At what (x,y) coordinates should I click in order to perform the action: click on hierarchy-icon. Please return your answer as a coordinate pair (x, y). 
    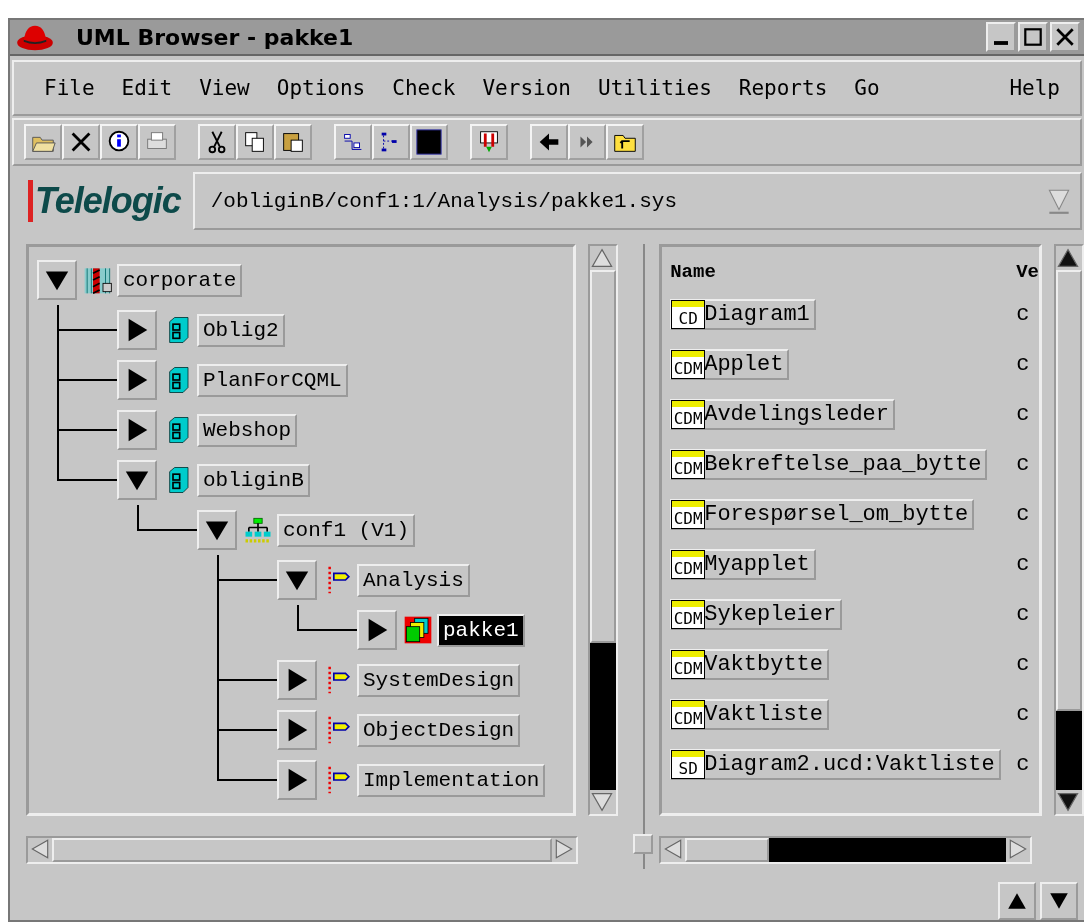
    Looking at the image, I should click on (258, 530).